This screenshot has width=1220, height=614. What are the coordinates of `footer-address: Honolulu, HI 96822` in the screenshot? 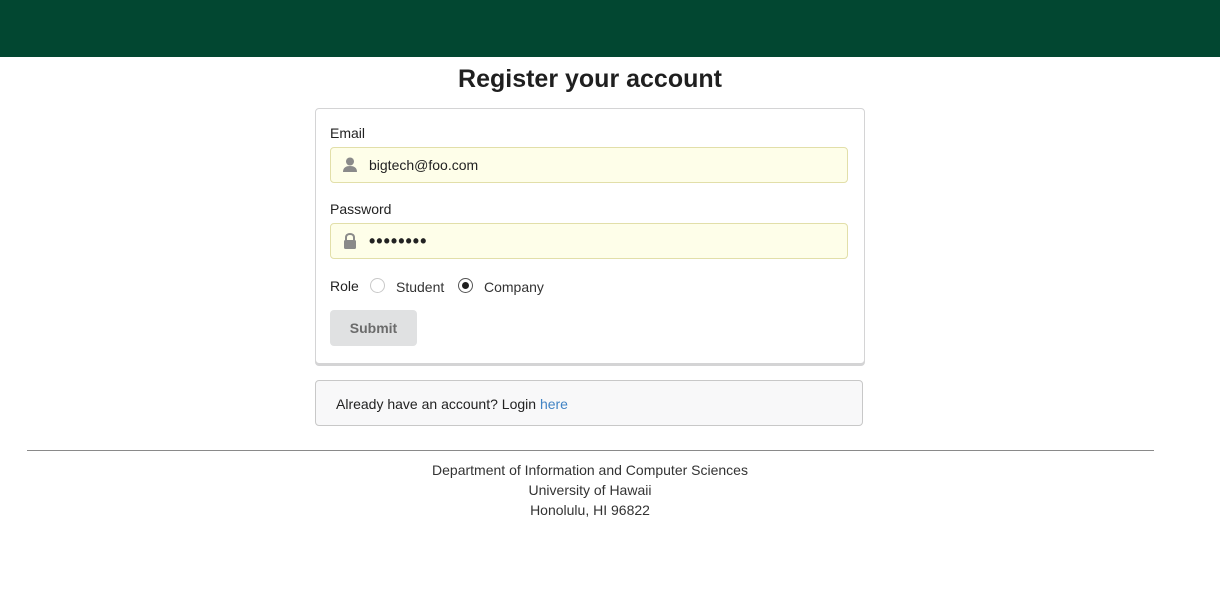 It's located at (590, 510).